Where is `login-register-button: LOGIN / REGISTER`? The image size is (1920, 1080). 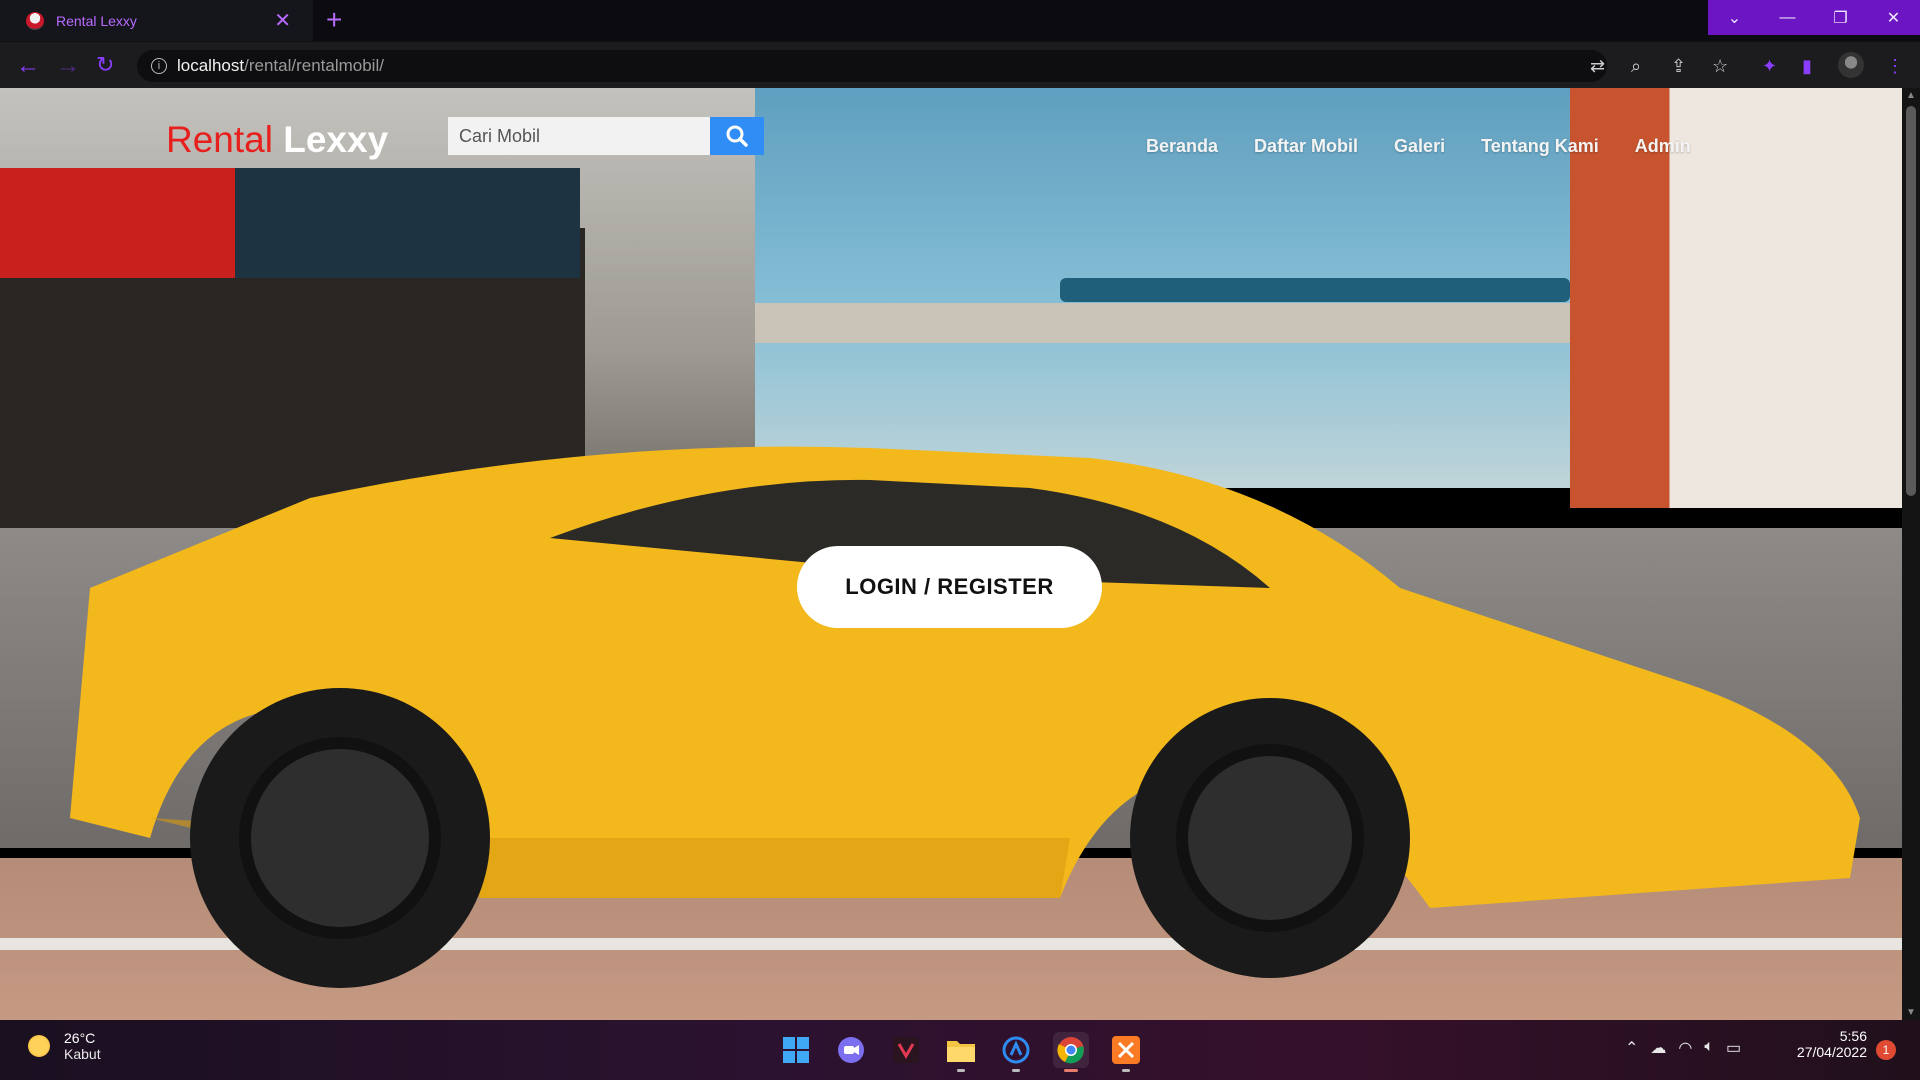
login-register-button: LOGIN / REGISTER is located at coordinates (949, 587).